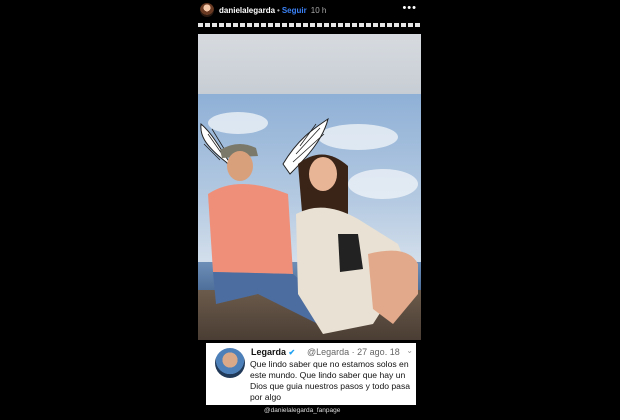 The image size is (620, 420). What do you see at coordinates (247, 10) in the screenshot?
I see `username: danielalegarda` at bounding box center [247, 10].